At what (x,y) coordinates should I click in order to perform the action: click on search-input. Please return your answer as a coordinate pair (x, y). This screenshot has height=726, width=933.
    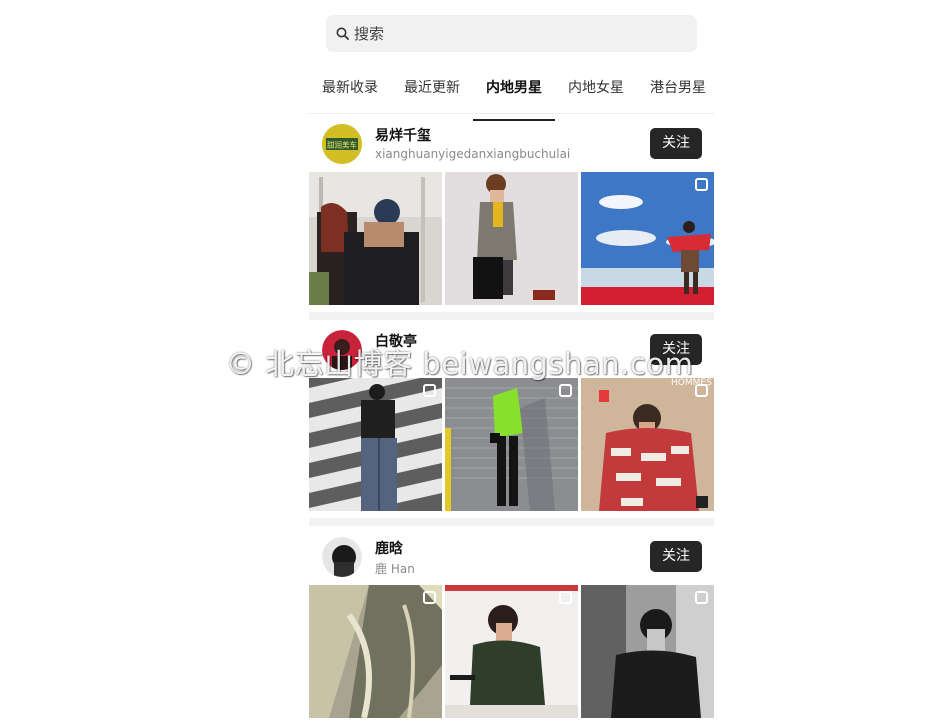
    Looking at the image, I should click on (504, 33).